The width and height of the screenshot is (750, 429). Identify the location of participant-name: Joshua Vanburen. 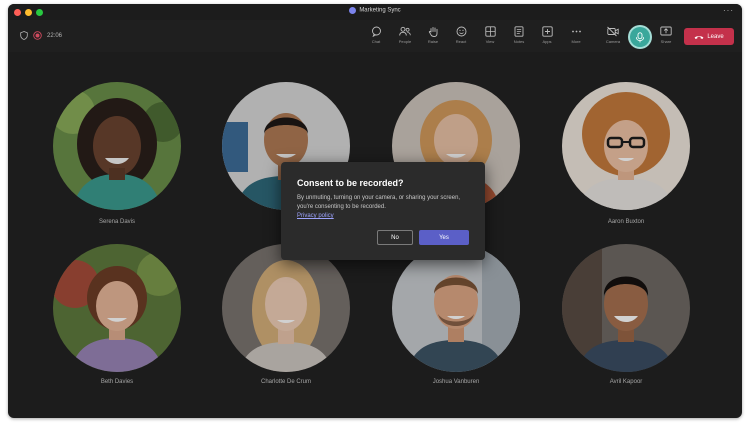
(456, 382).